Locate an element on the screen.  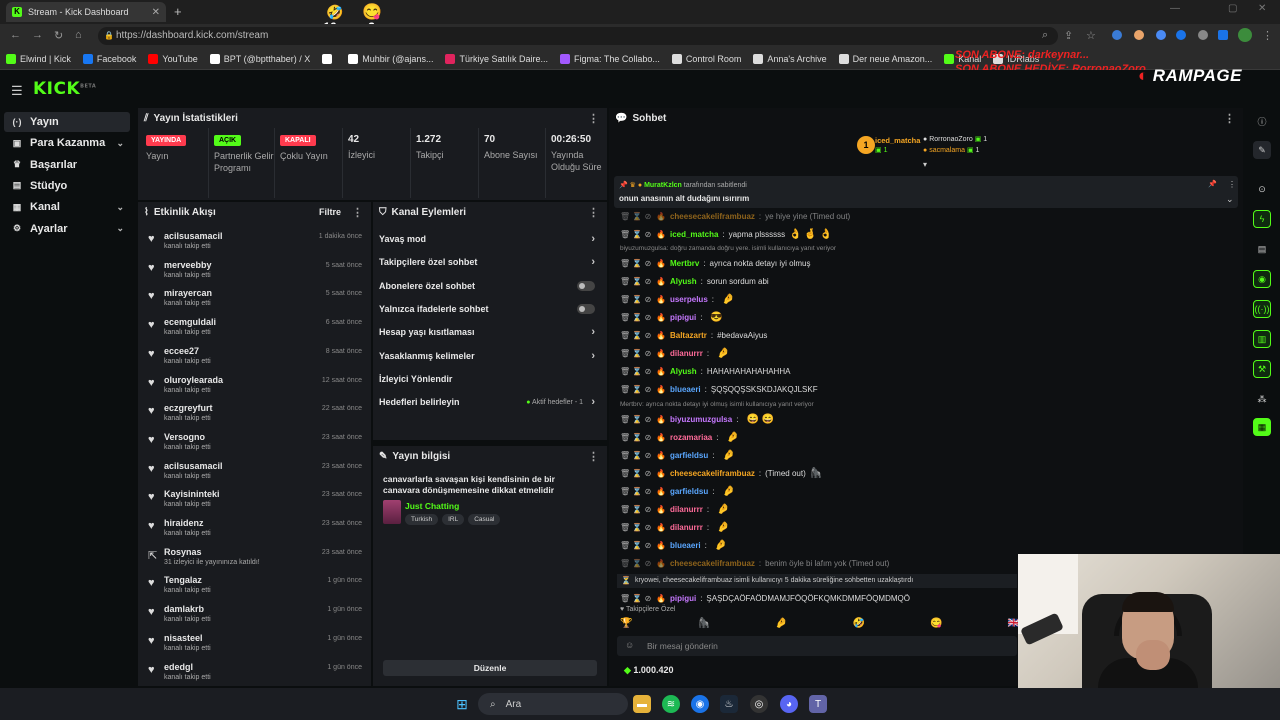
lightning-icon: ϟ is located at coordinates (1262, 219).